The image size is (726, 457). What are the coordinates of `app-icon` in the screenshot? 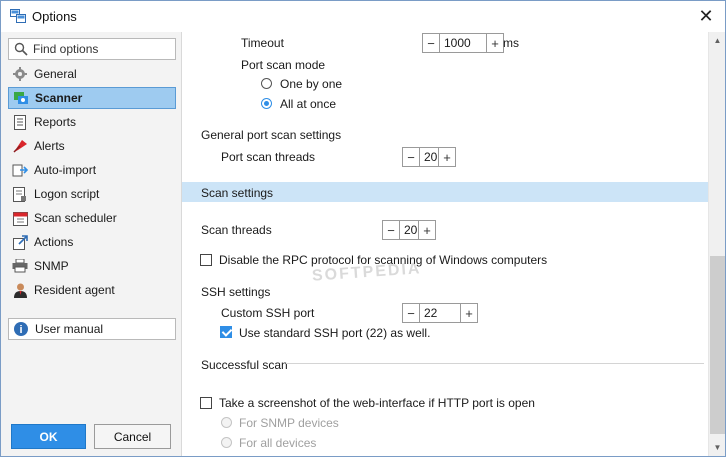 It's located at (18, 16).